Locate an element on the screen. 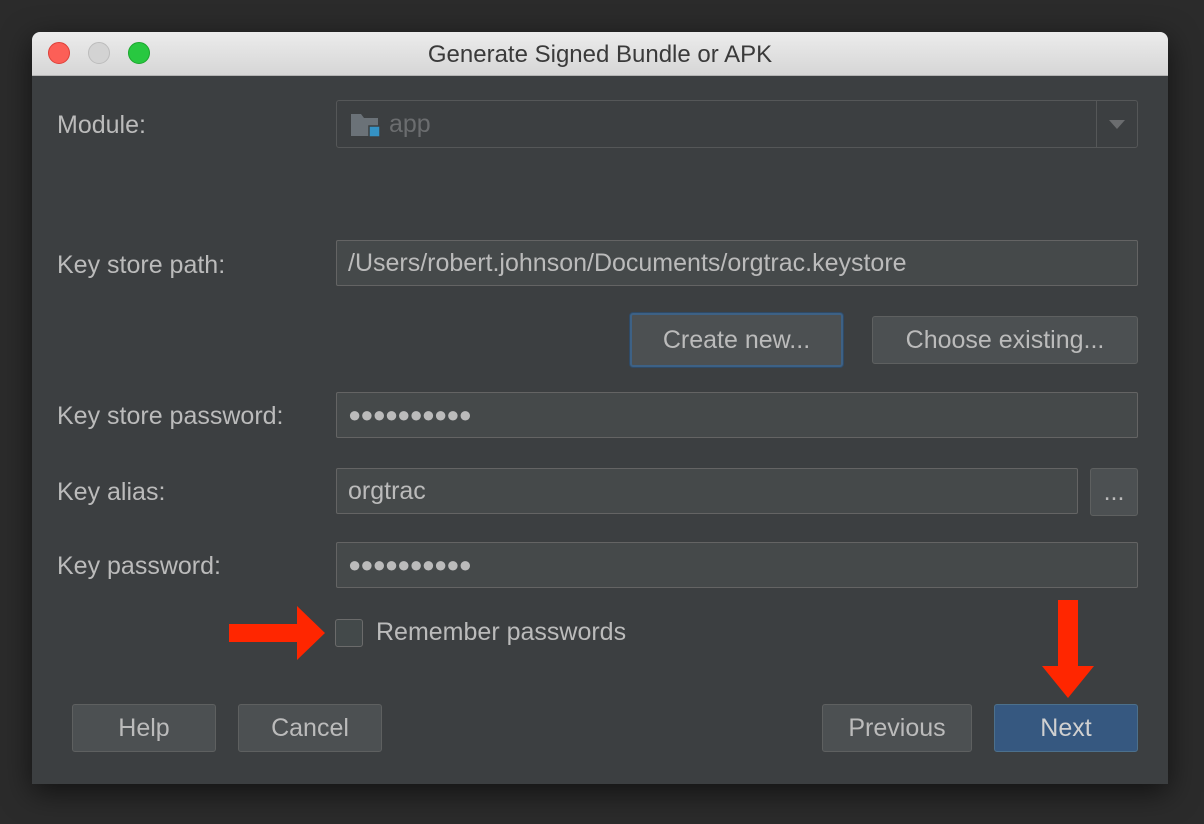 The height and width of the screenshot is (824, 1204). module-folder-icon is located at coordinates (366, 126).